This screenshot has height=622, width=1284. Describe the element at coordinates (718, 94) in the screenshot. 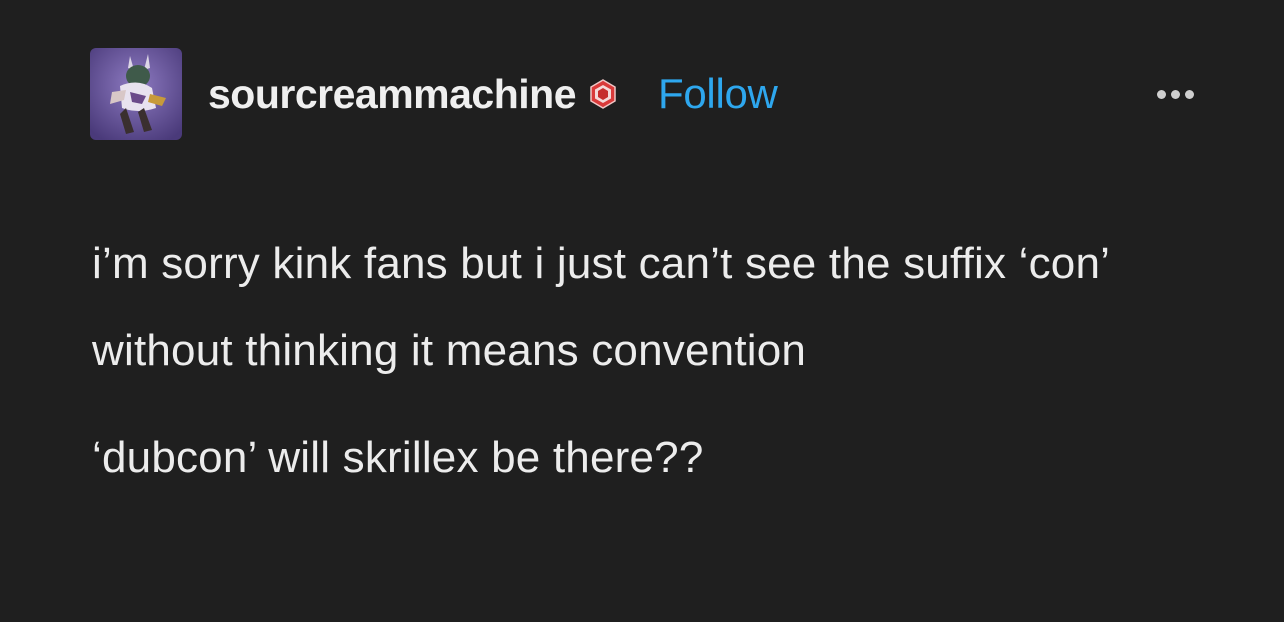

I see `follow-button: Follow` at that location.